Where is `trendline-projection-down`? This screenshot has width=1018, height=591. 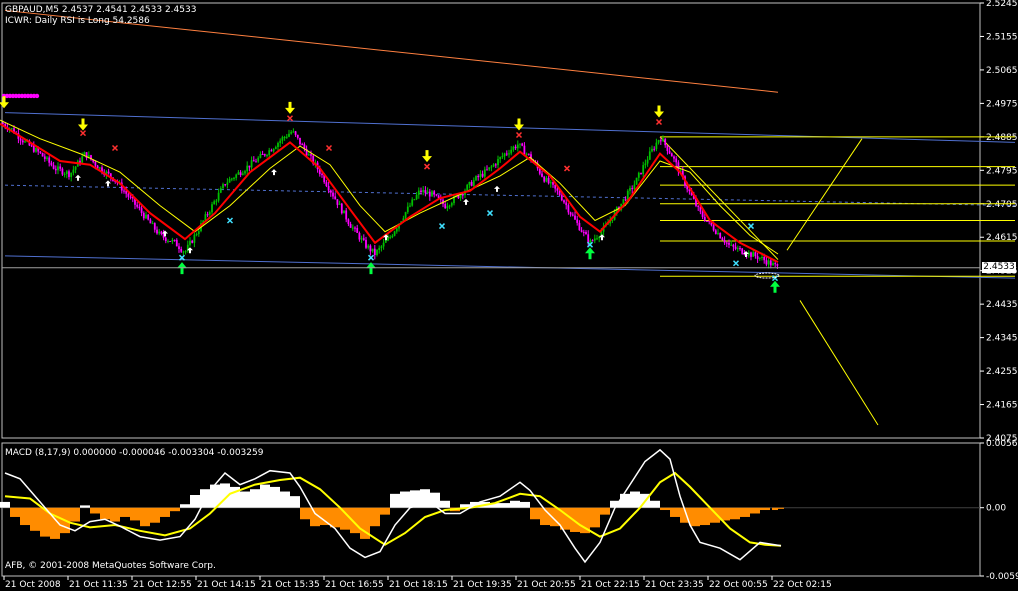
trendline-projection-down is located at coordinates (839, 363).